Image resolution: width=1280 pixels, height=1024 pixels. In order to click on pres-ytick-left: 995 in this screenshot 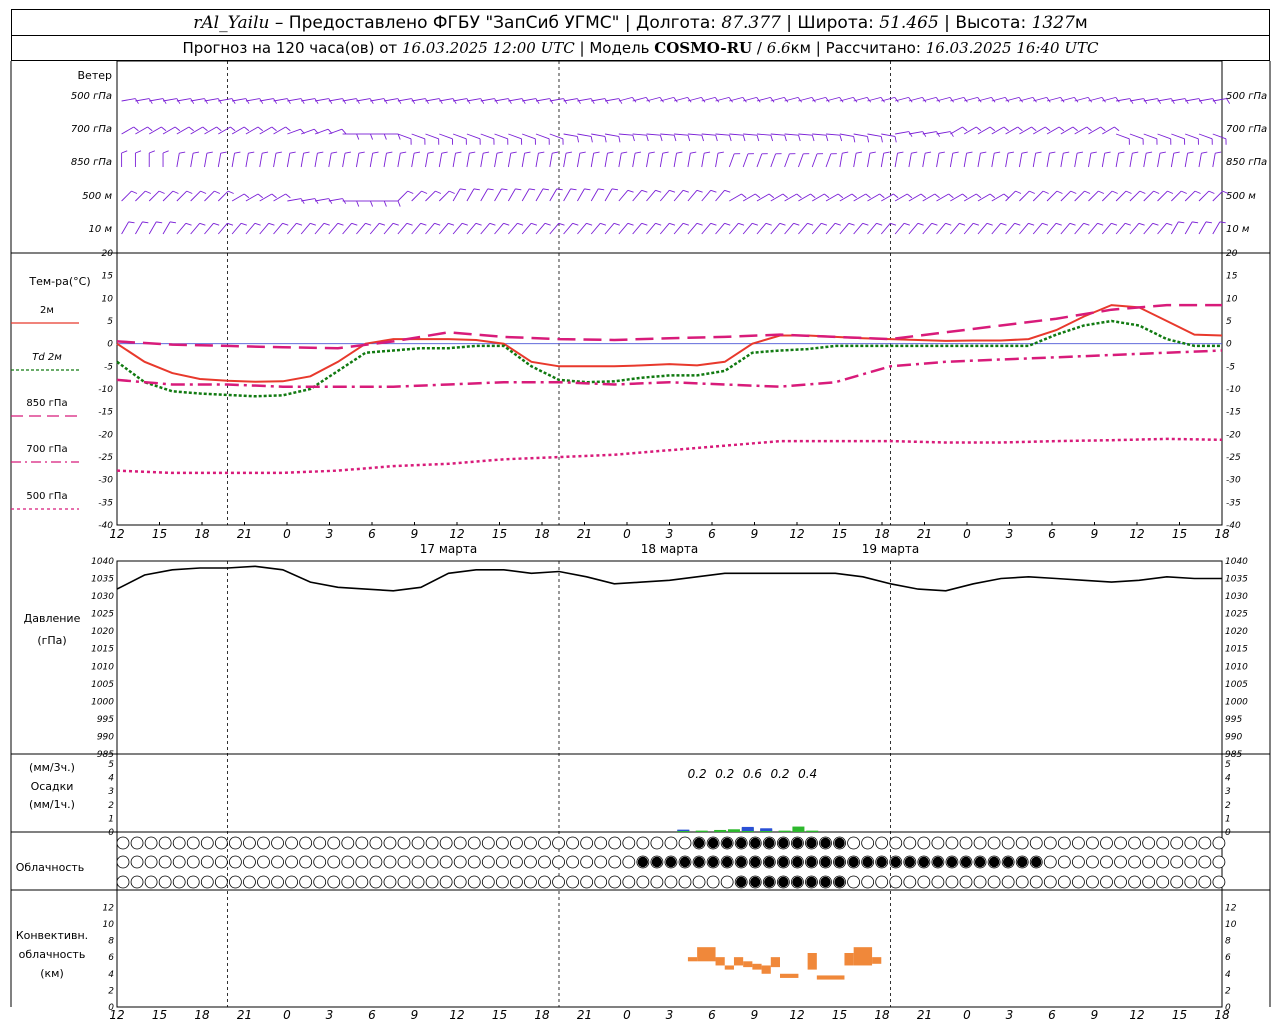, I will do `click(105, 720)`.